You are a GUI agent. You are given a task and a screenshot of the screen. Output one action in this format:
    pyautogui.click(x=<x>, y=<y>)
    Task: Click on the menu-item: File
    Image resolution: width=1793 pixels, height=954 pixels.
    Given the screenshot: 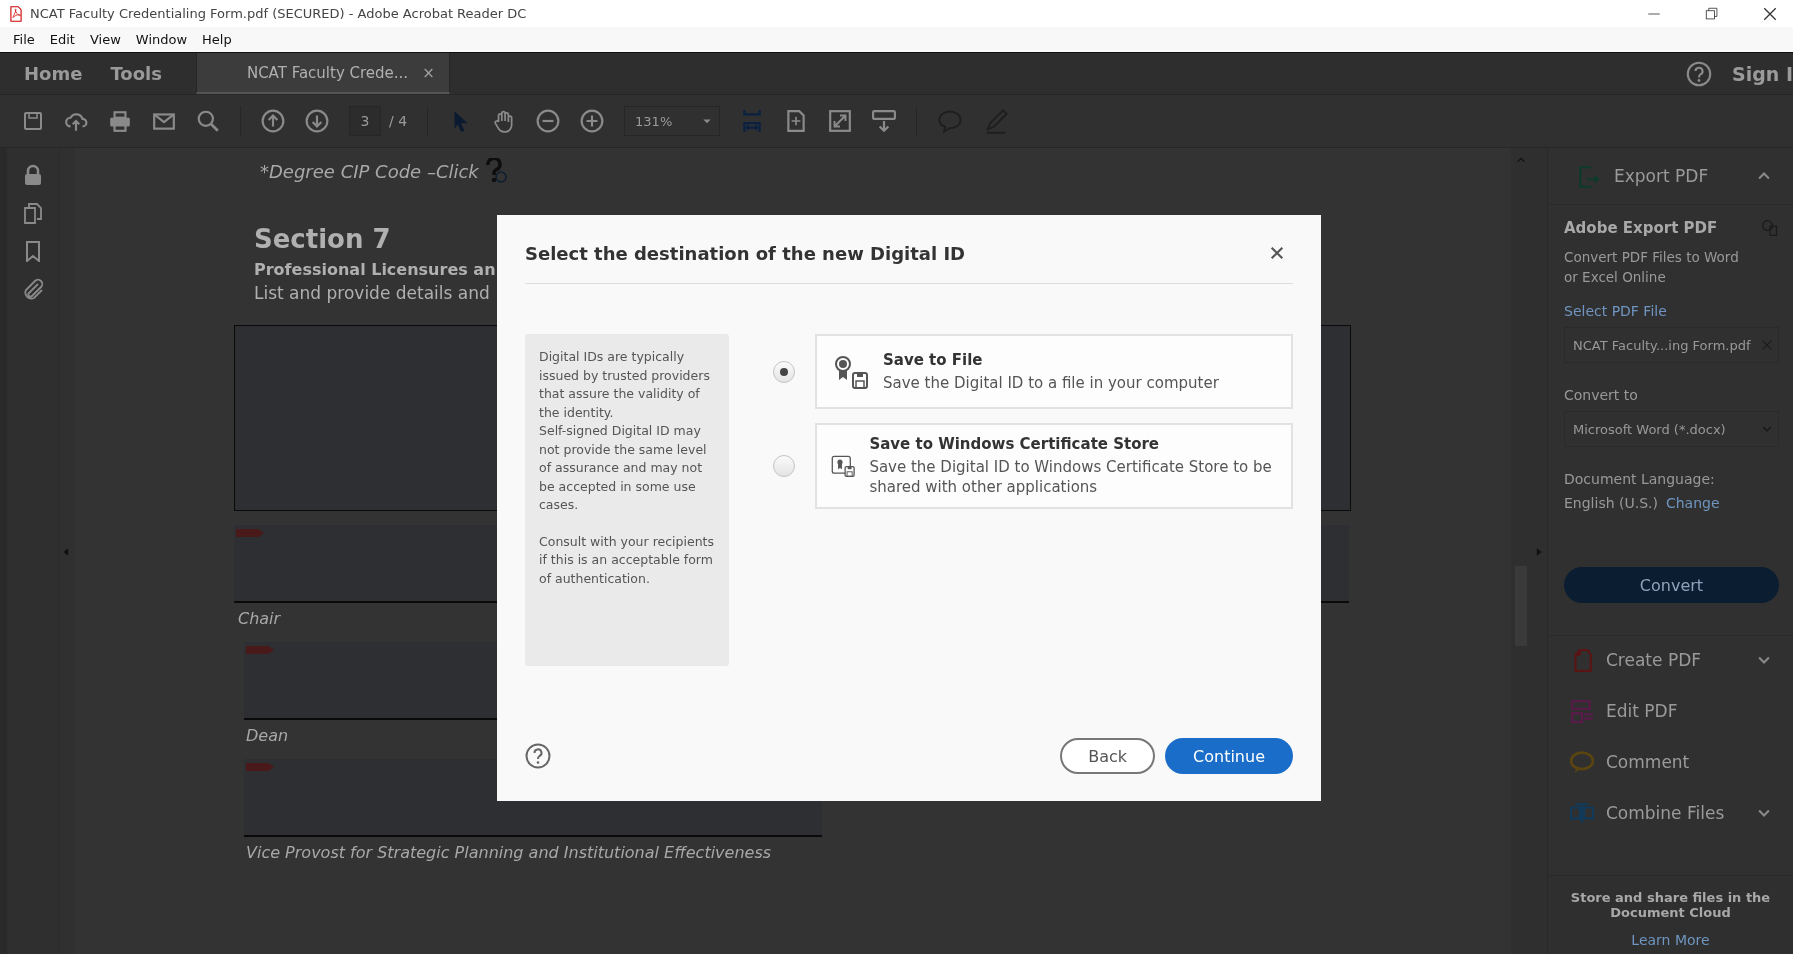 What is the action you would take?
    pyautogui.click(x=24, y=39)
    